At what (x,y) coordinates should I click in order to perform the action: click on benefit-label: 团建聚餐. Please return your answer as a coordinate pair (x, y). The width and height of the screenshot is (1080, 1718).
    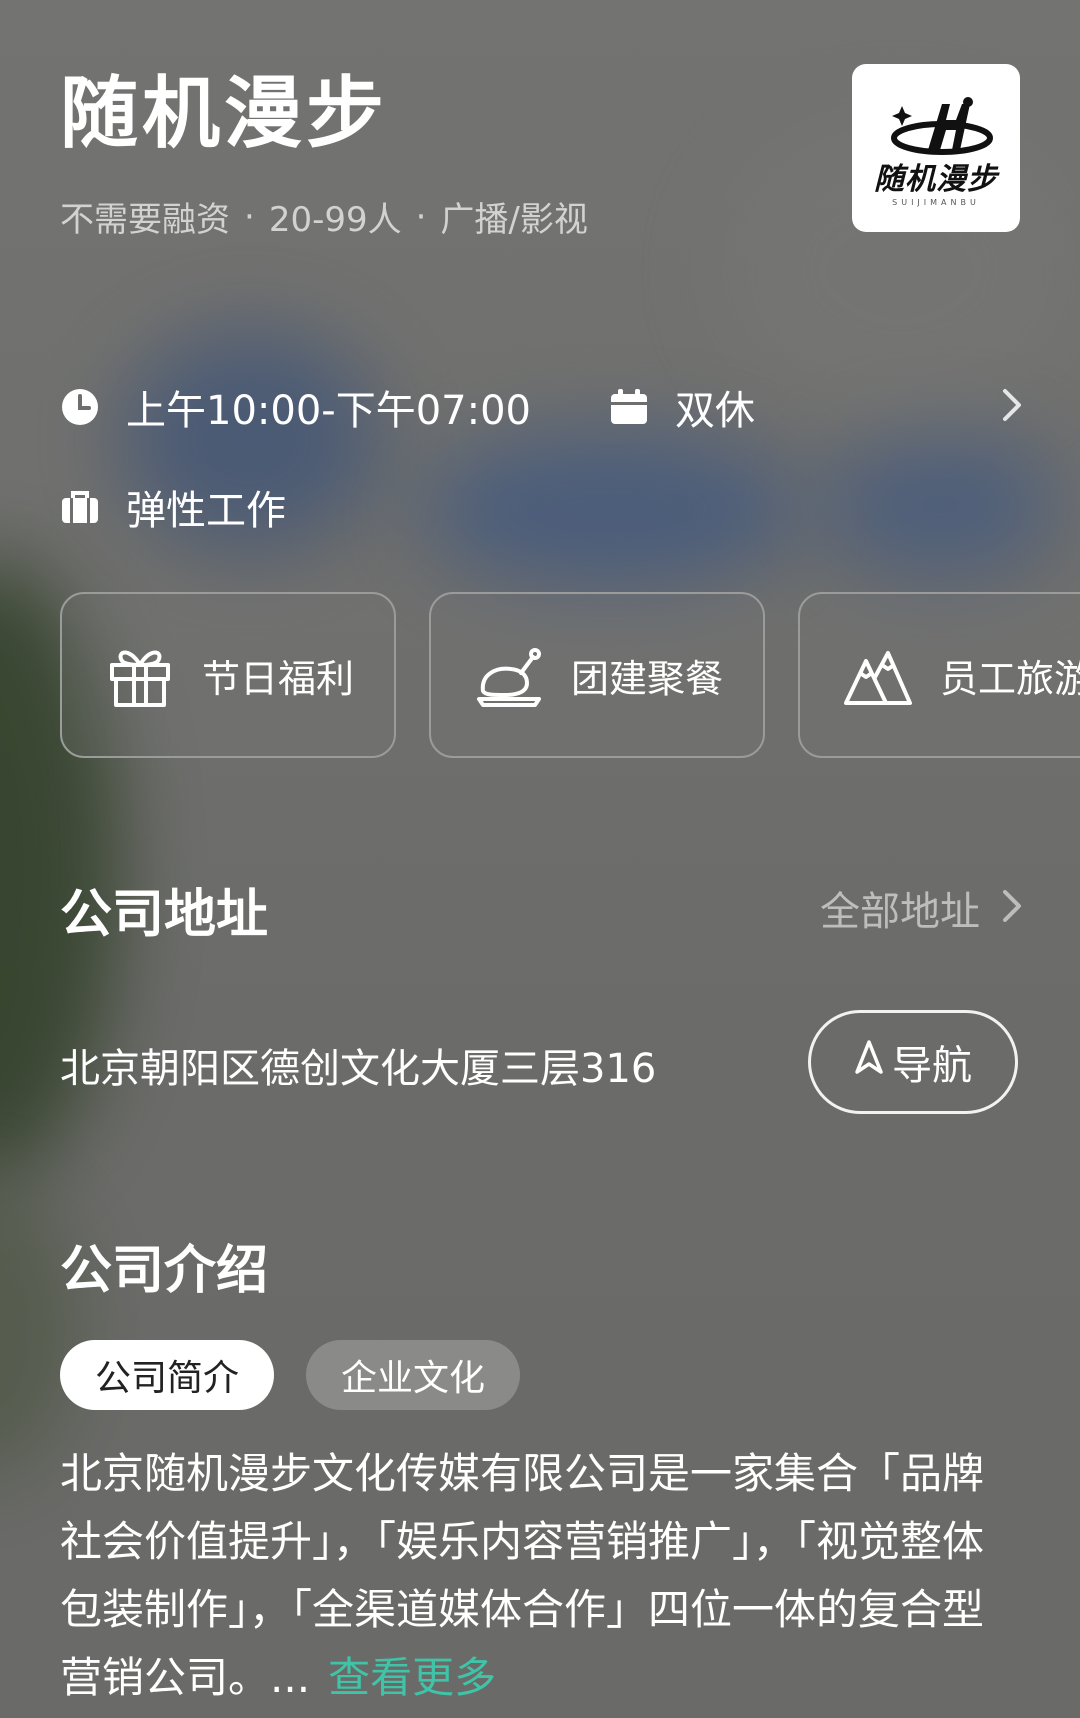
    Looking at the image, I should click on (647, 678).